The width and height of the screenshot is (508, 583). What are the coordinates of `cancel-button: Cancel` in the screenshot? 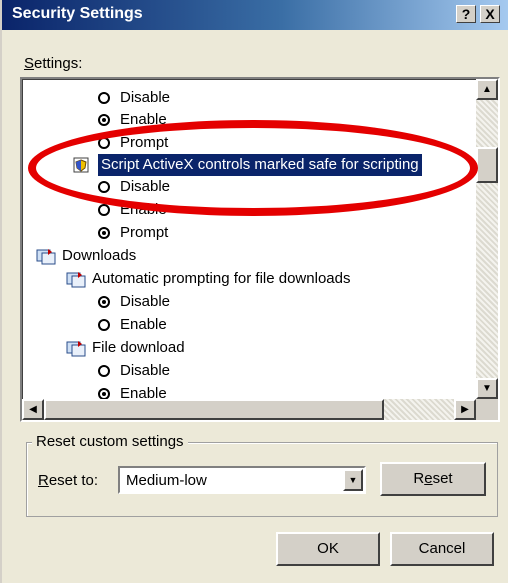 It's located at (442, 549).